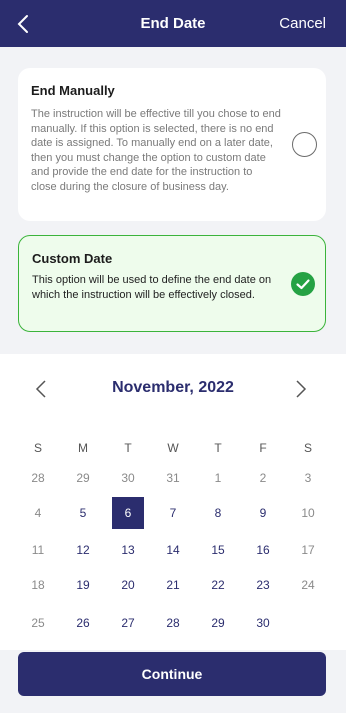 This screenshot has height=713, width=346. What do you see at coordinates (173, 513) in the screenshot?
I see `calendar-day: 7` at bounding box center [173, 513].